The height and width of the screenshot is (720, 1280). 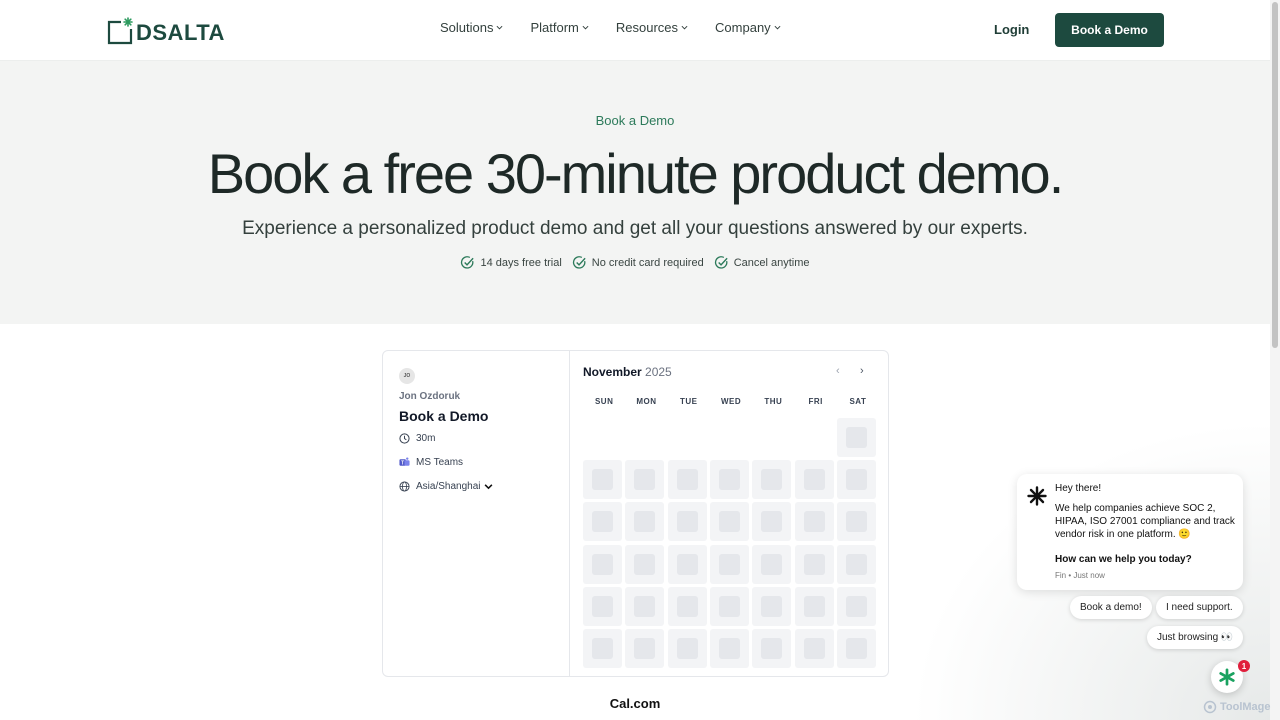 I want to click on logo-text: DSALTA, so click(x=180, y=32).